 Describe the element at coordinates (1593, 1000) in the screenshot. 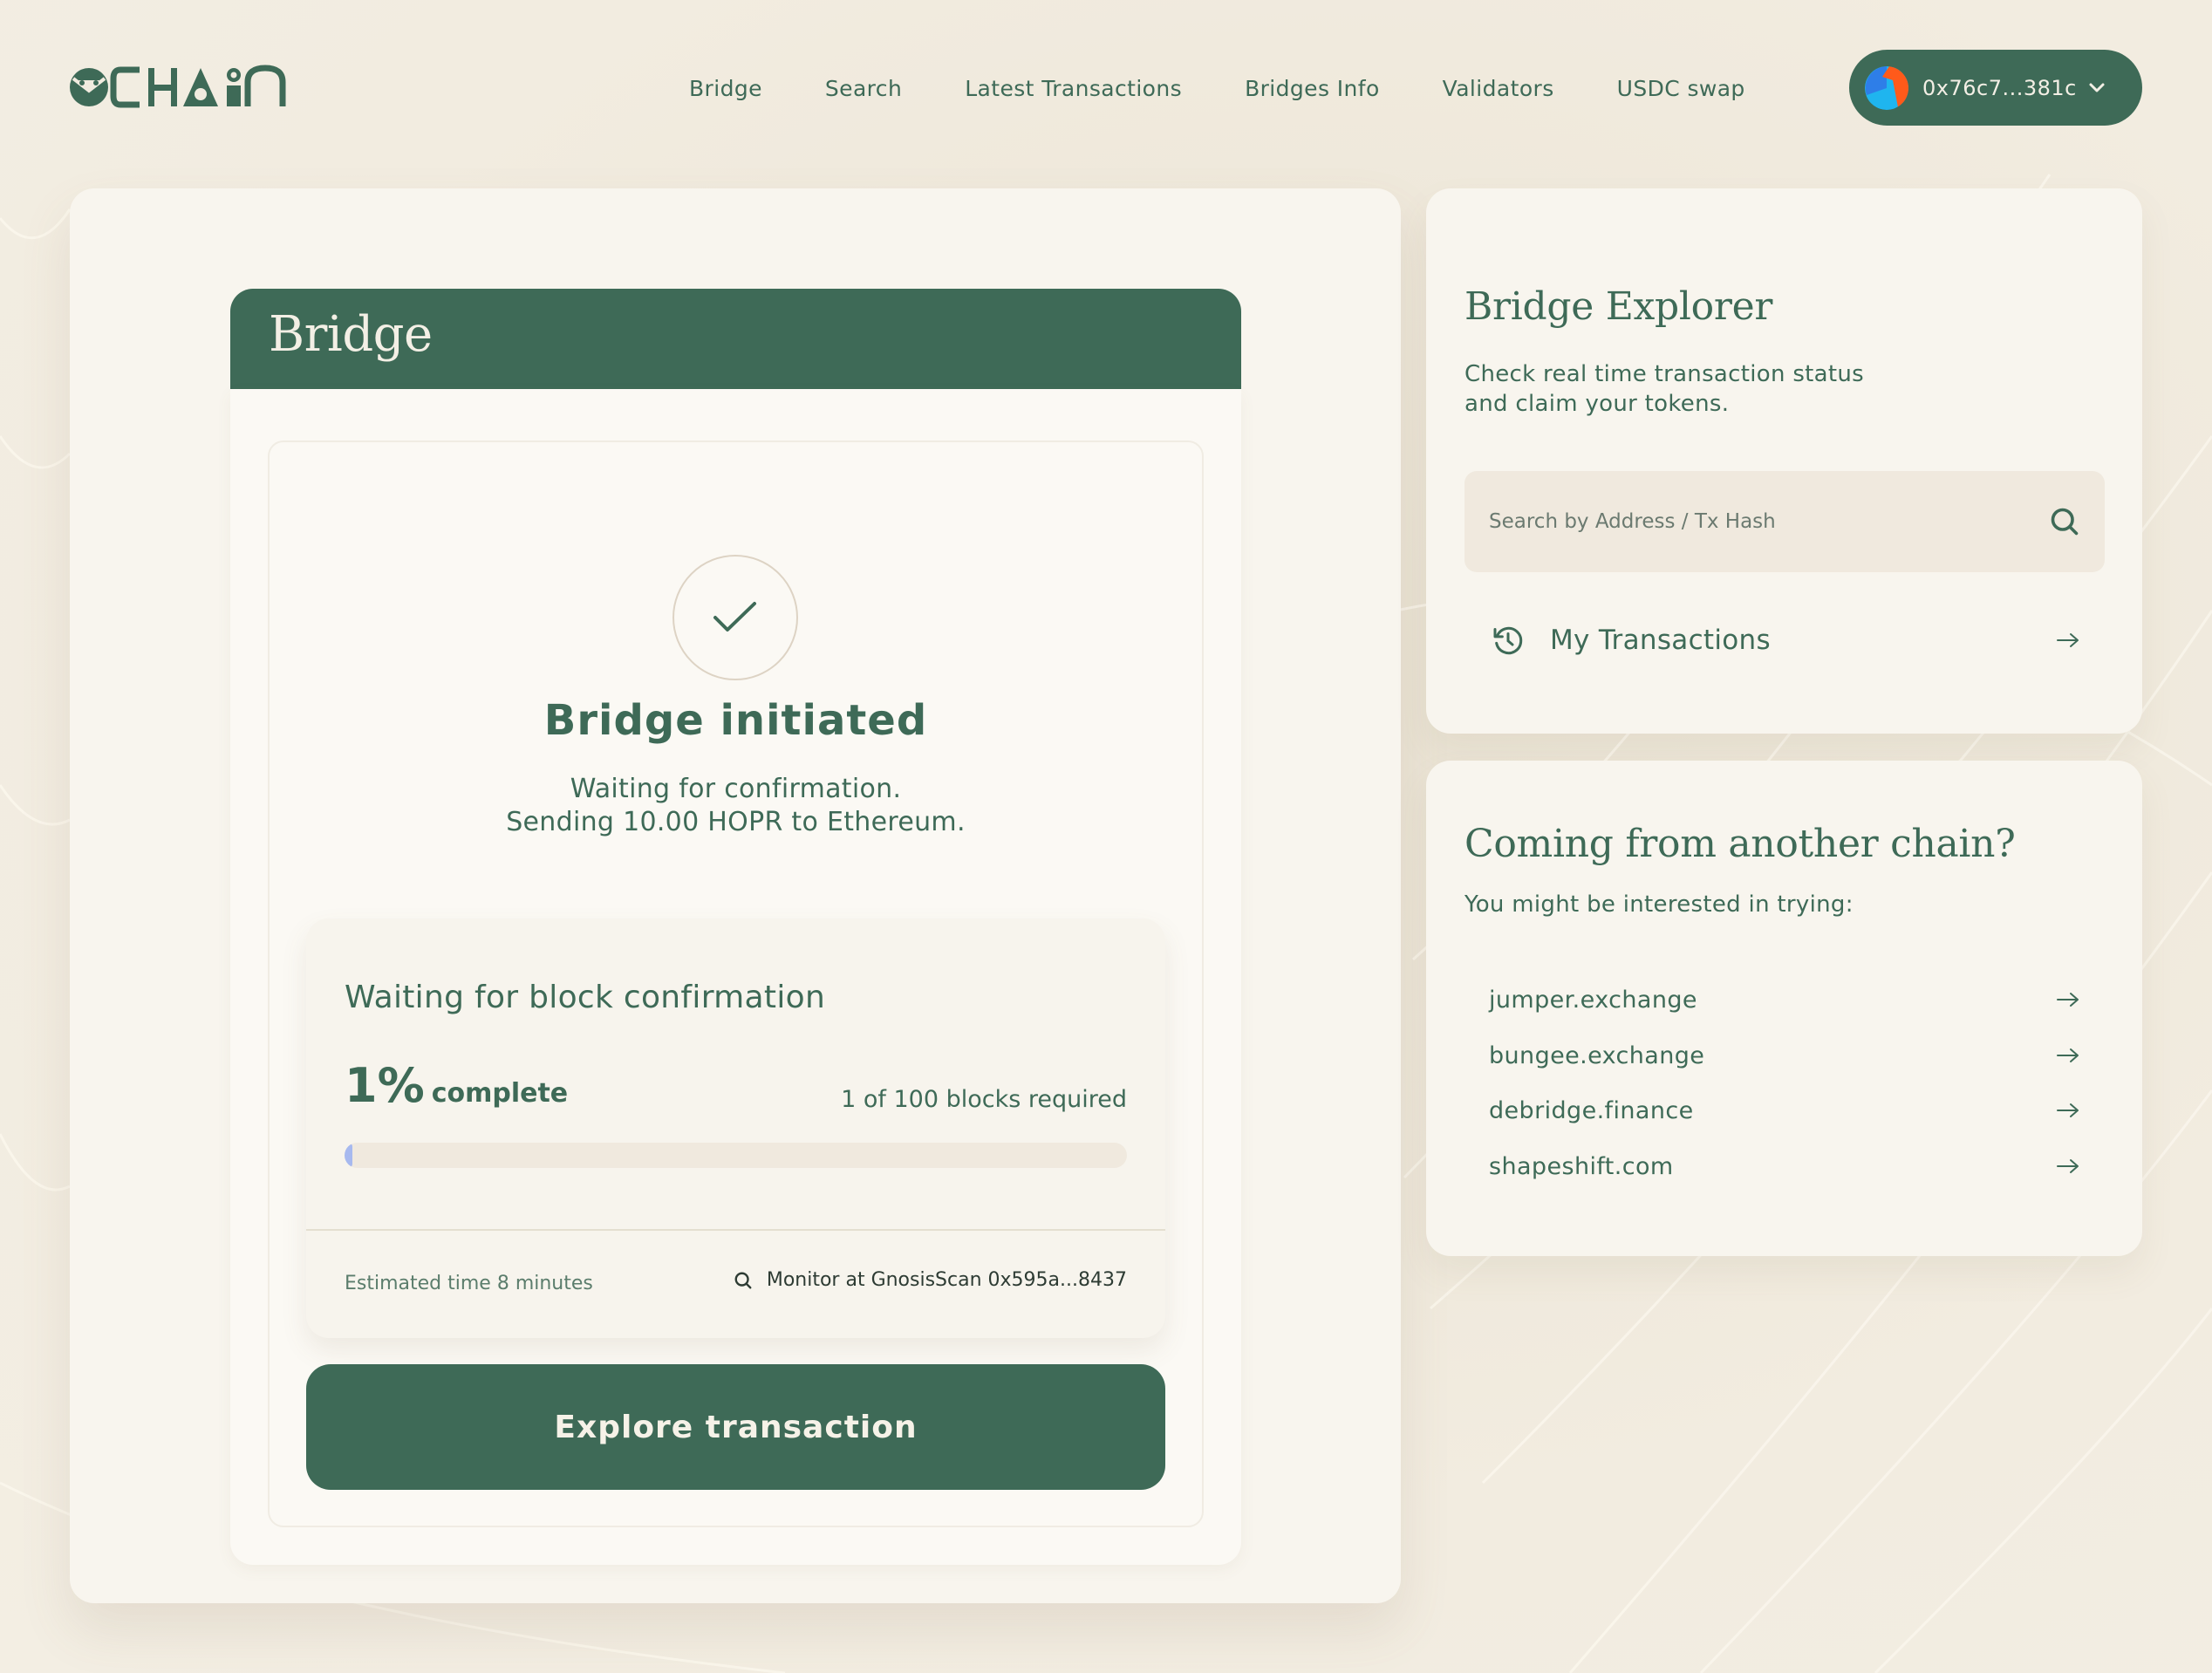

I see `link-label: jumper.exchange` at that location.